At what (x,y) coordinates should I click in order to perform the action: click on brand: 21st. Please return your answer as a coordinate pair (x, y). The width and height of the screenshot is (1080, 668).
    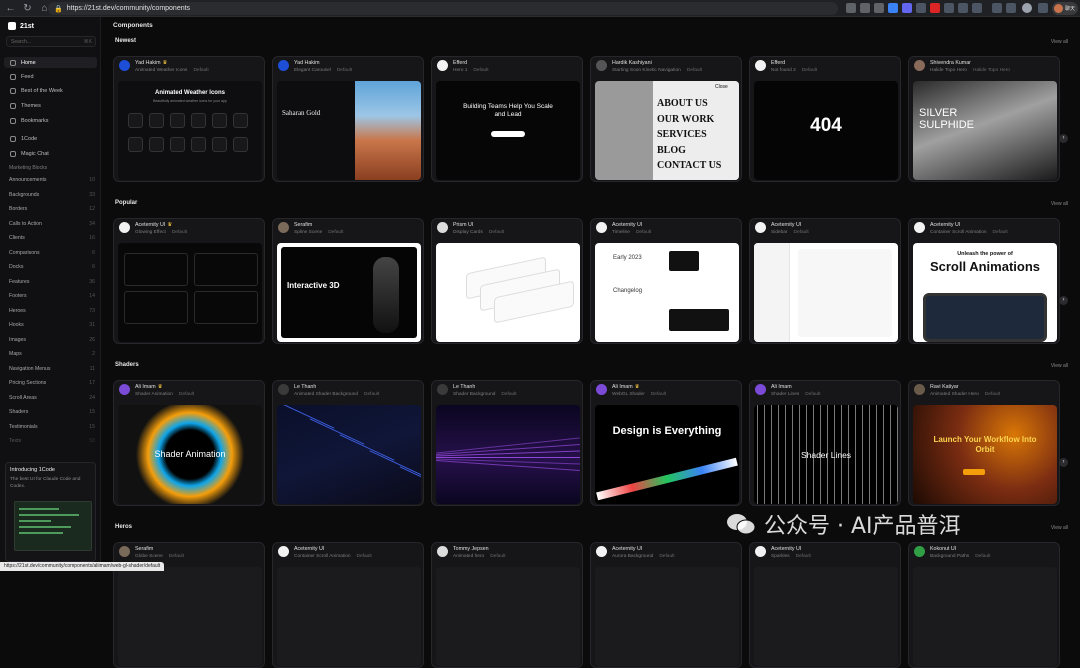
    Looking at the image, I should click on (21, 26).